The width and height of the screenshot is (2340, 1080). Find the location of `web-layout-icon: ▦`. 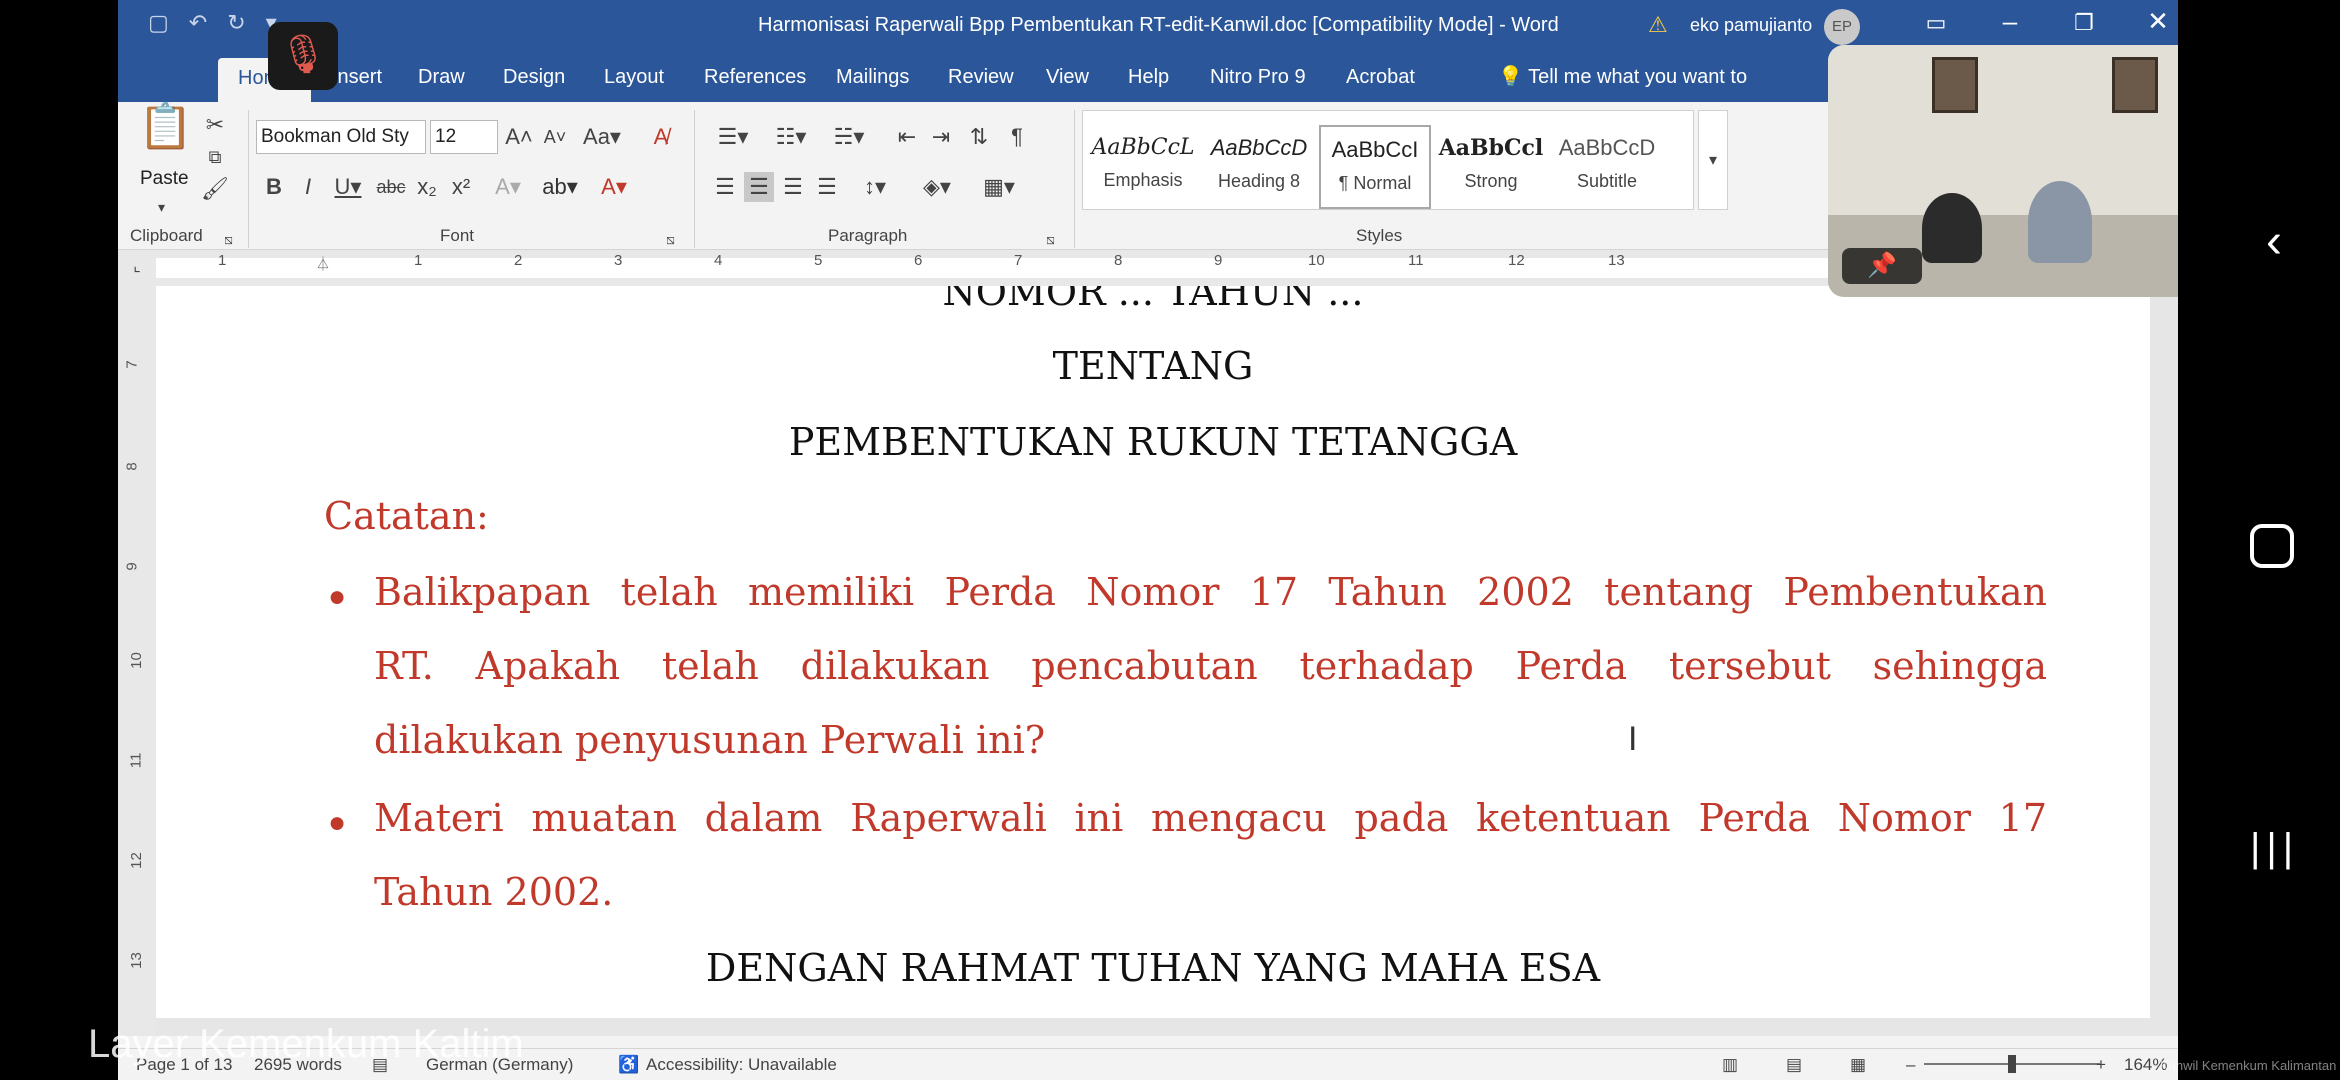

web-layout-icon: ▦ is located at coordinates (1858, 1065).